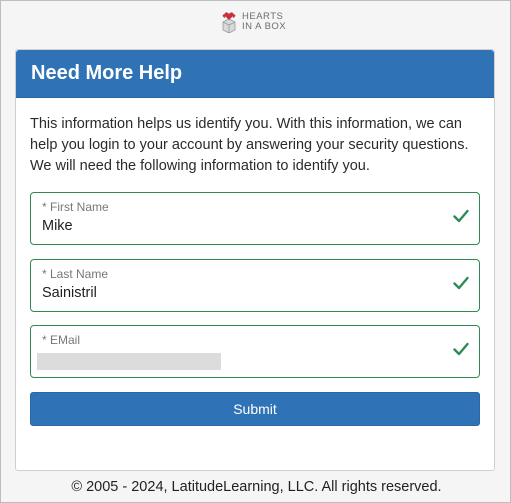 The height and width of the screenshot is (503, 511). What do you see at coordinates (57, 226) in the screenshot?
I see `first-name-value: Mike` at bounding box center [57, 226].